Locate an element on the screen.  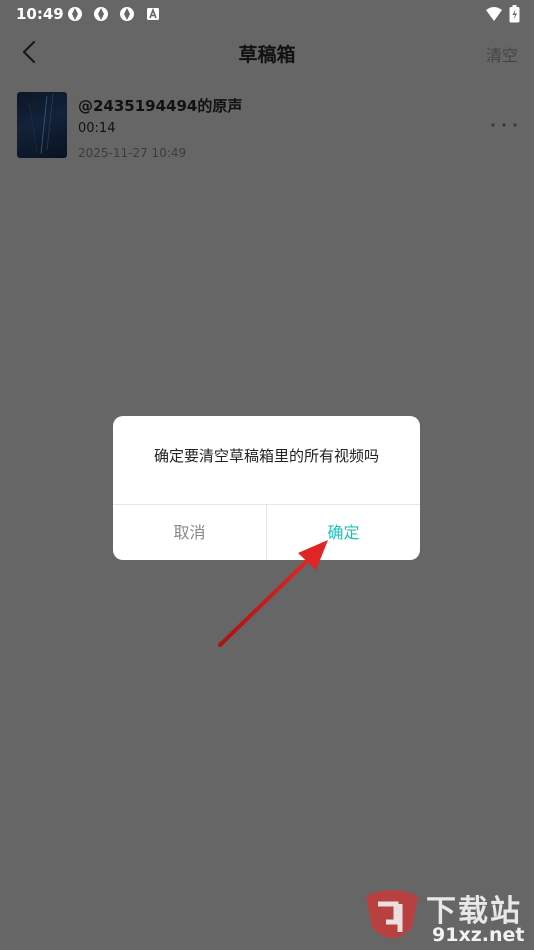
draft-date: 2025-11-27 10:49 is located at coordinates (132, 153).